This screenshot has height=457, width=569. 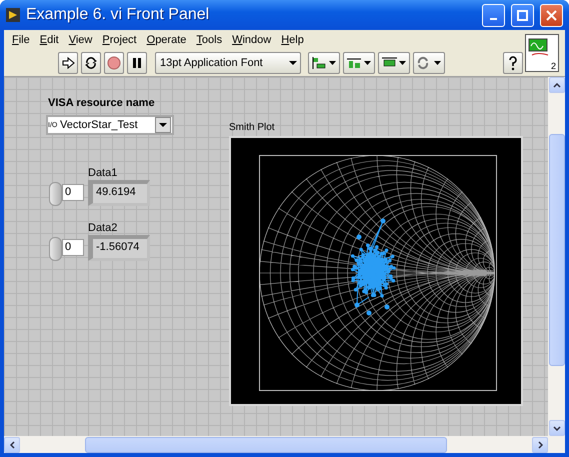 I want to click on maximize-icon, so click(x=522, y=15).